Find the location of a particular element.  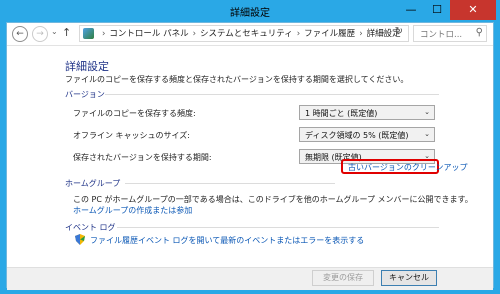

frequency-value: 1 時間ごと (既定値) is located at coordinates (341, 113).